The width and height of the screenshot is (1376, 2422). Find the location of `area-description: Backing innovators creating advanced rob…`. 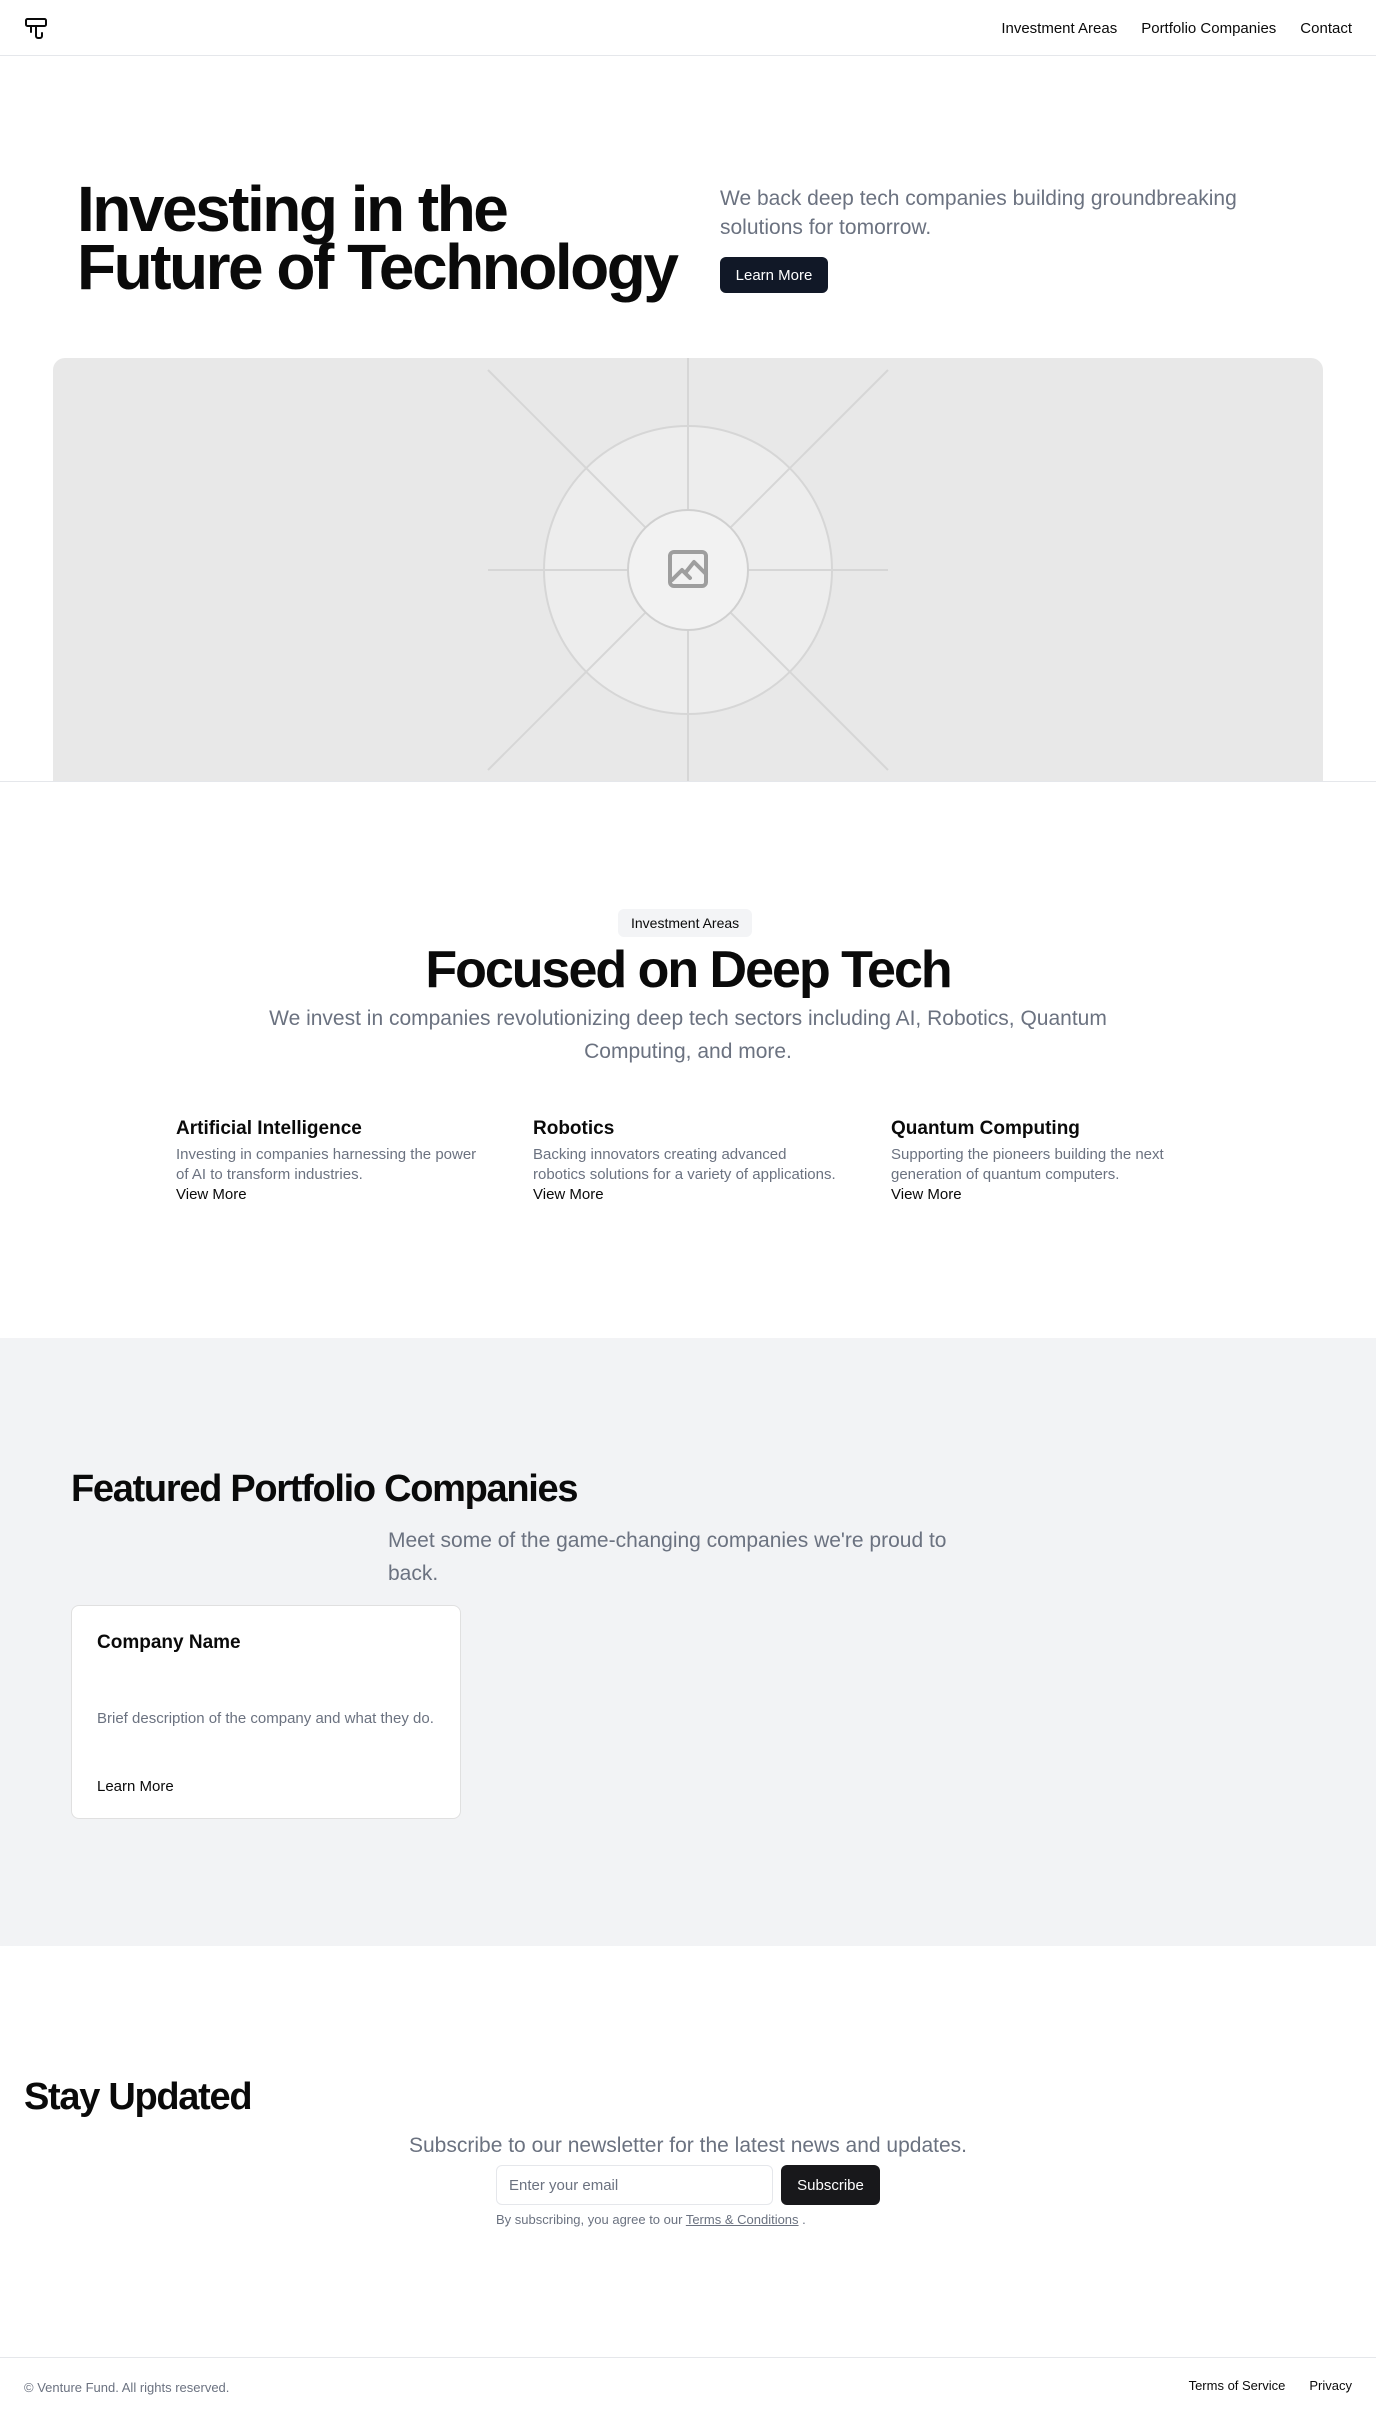

area-description: Backing innovators creating advanced rob… is located at coordinates (684, 1164).